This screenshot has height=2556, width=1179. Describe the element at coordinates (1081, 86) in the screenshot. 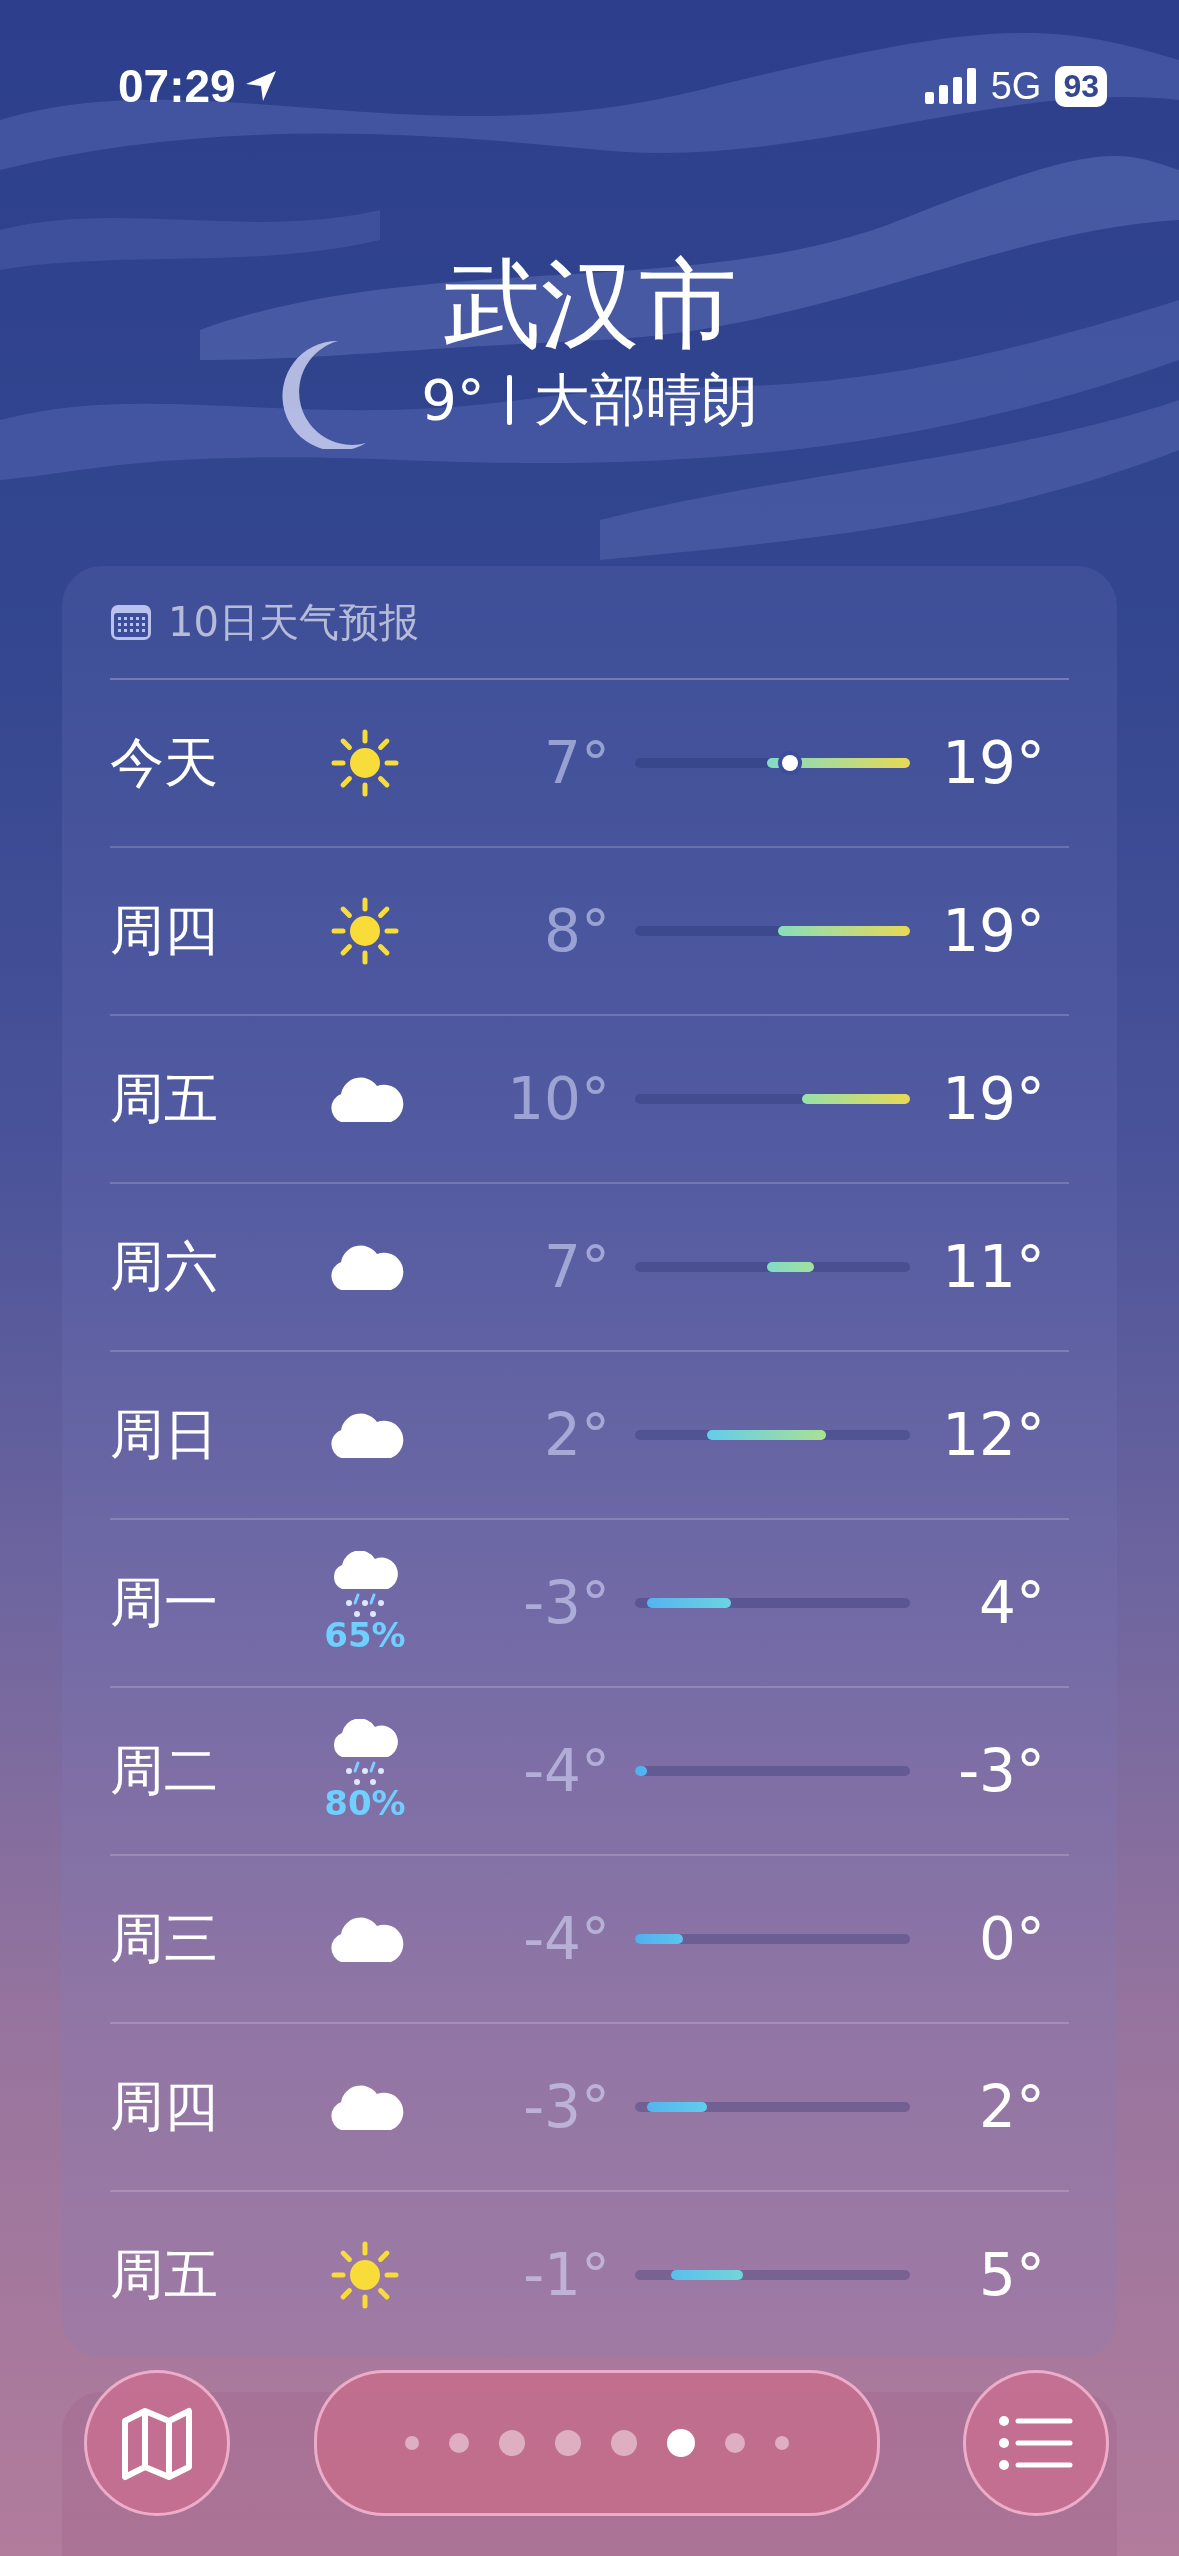

I see `battery-indicator: 93` at that location.